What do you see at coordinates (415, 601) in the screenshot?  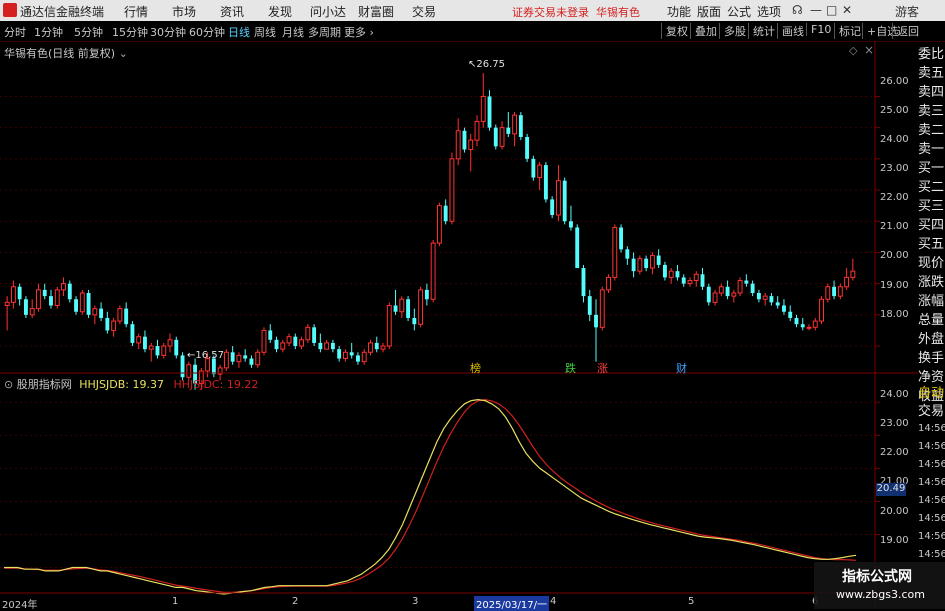 I see `x-axis-label: 3` at bounding box center [415, 601].